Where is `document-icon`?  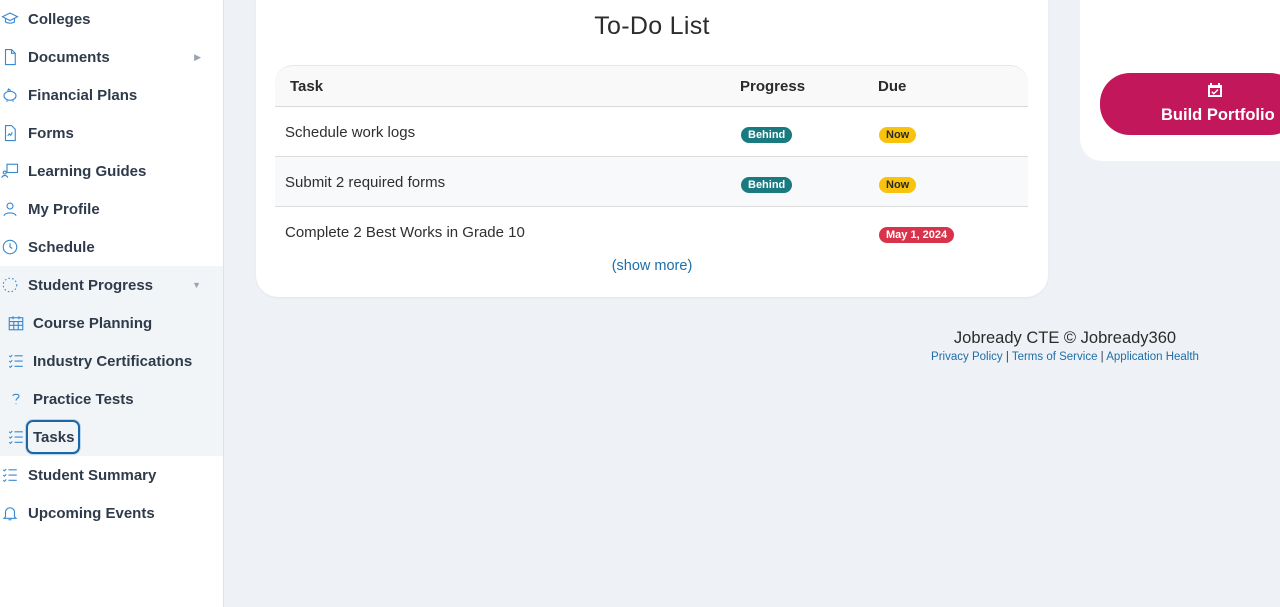 document-icon is located at coordinates (10, 57).